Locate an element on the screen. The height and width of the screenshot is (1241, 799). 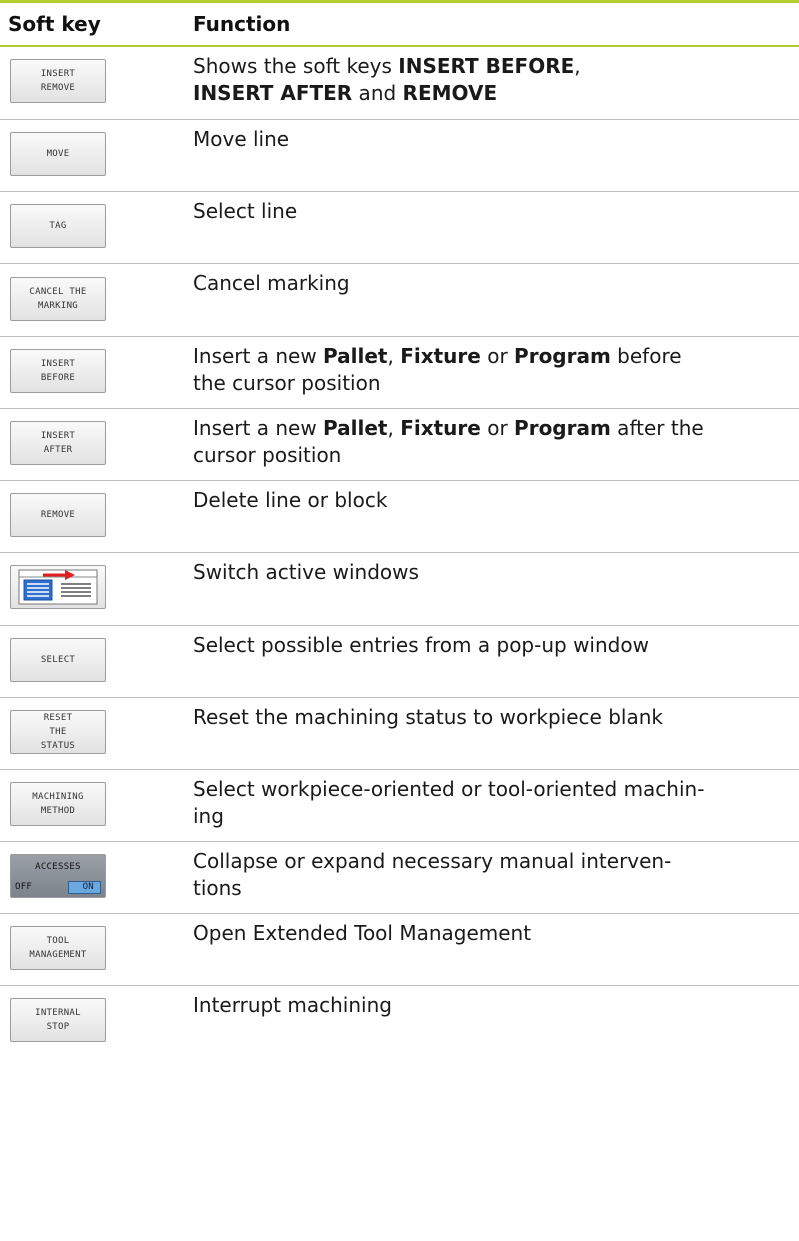
softkey-label-line: MOVE is located at coordinates (58, 154).